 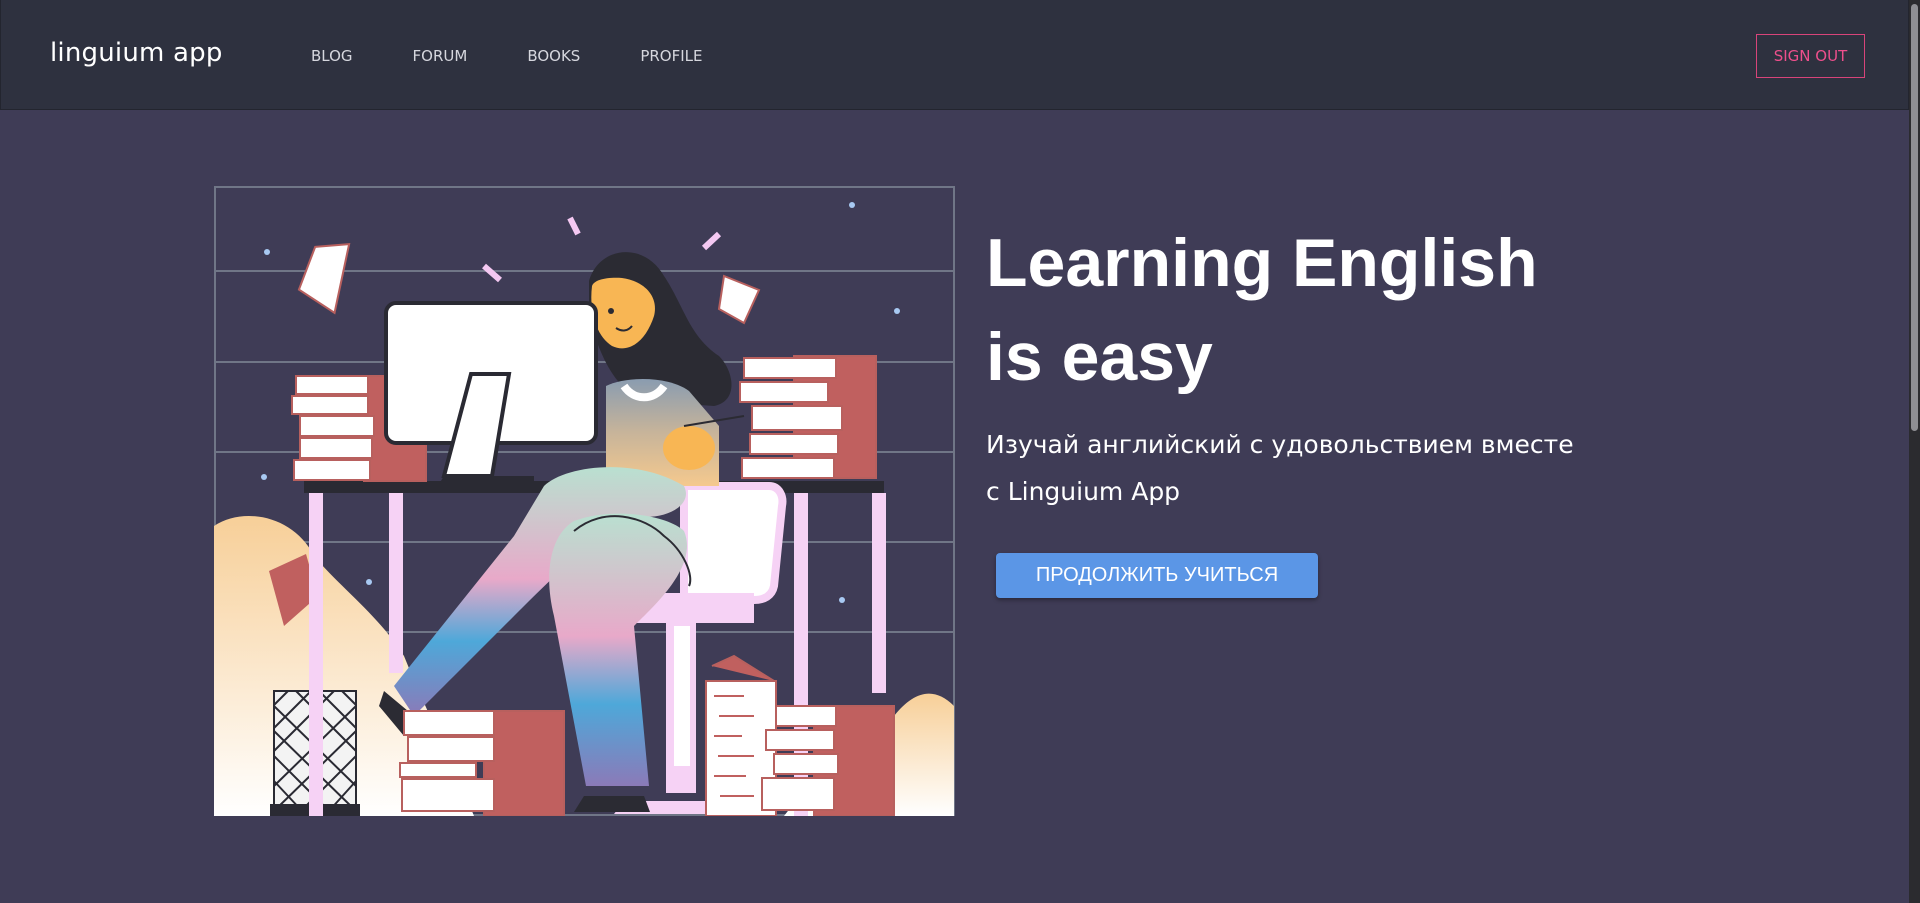 What do you see at coordinates (1157, 575) in the screenshot?
I see `continue-learning-button: ПРОДОЛЖИТЬ УЧИТЬСЯ` at bounding box center [1157, 575].